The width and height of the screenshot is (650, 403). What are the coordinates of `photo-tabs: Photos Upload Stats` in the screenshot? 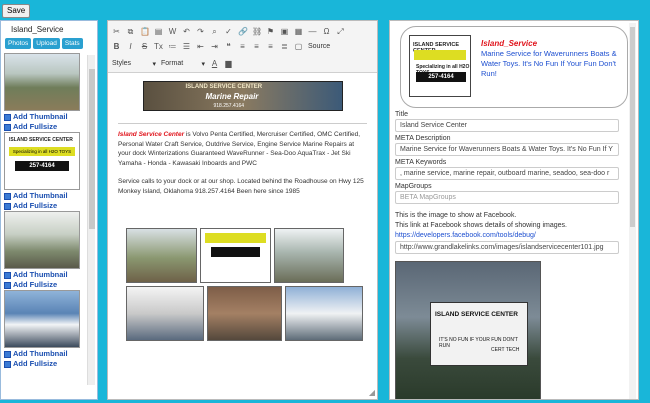 It's located at (51, 43).